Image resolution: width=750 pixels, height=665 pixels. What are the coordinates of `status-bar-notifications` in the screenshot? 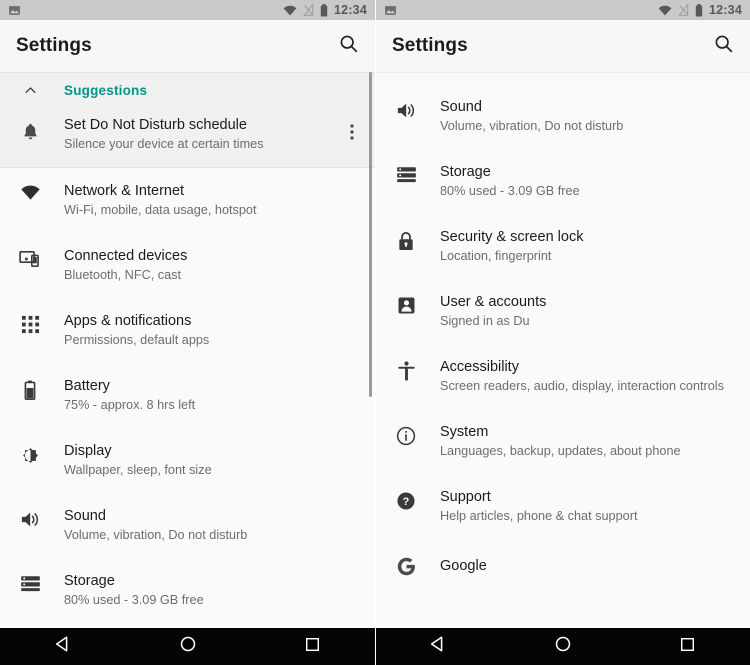 It's located at (390, 10).